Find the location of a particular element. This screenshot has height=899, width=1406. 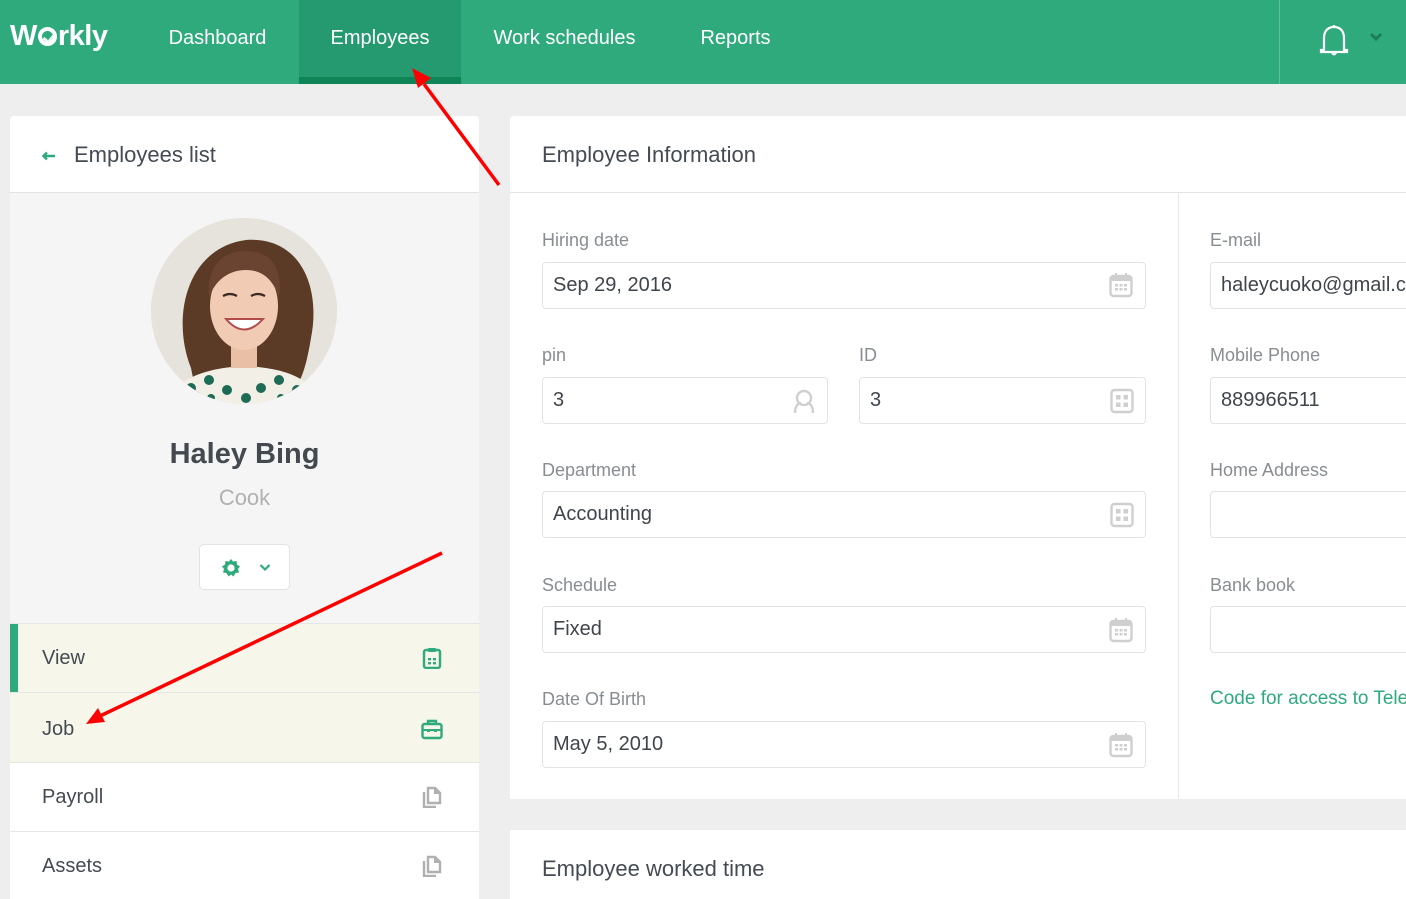

nav-reports: Reports is located at coordinates (735, 42).